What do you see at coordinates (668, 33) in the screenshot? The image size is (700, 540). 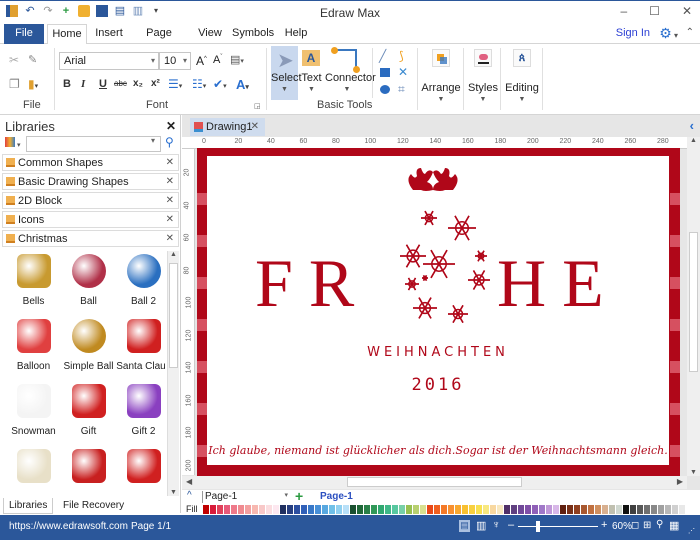 I see `gear-icon: ⚙ ▾` at bounding box center [668, 33].